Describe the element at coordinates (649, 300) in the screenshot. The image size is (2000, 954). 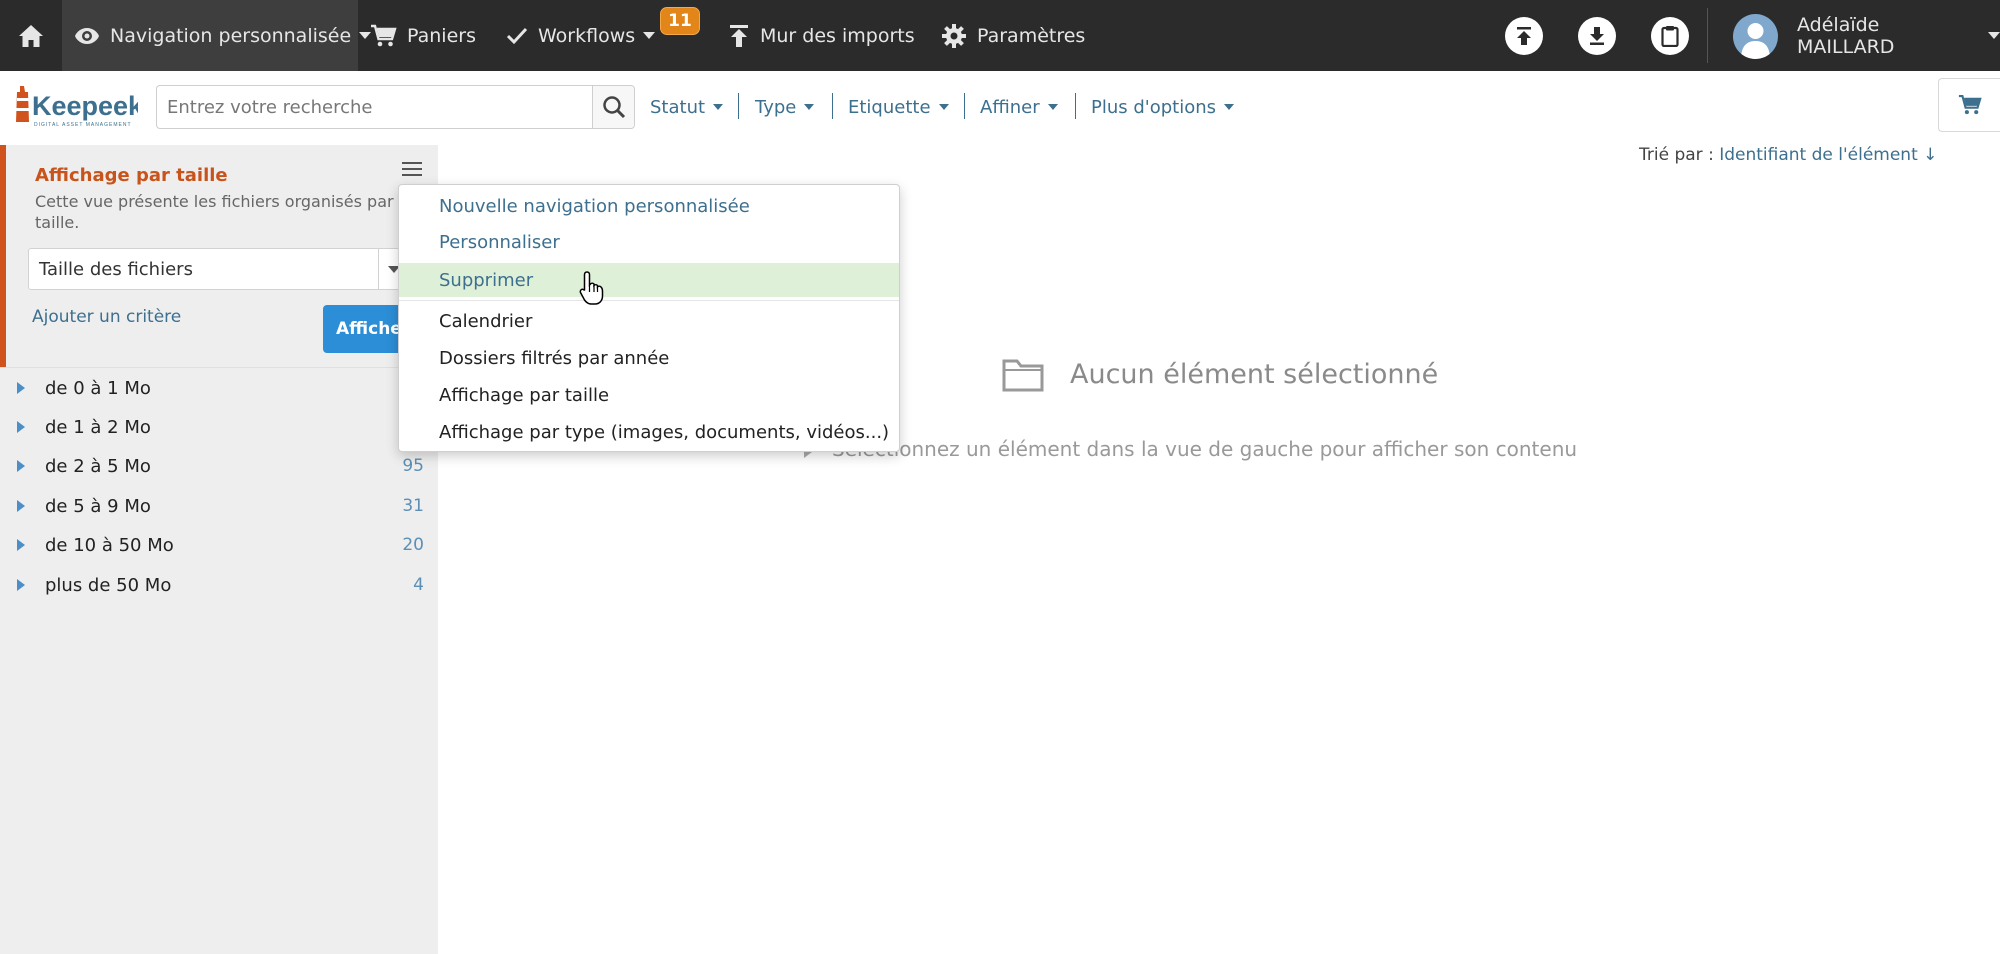
I see `menu-divider` at that location.